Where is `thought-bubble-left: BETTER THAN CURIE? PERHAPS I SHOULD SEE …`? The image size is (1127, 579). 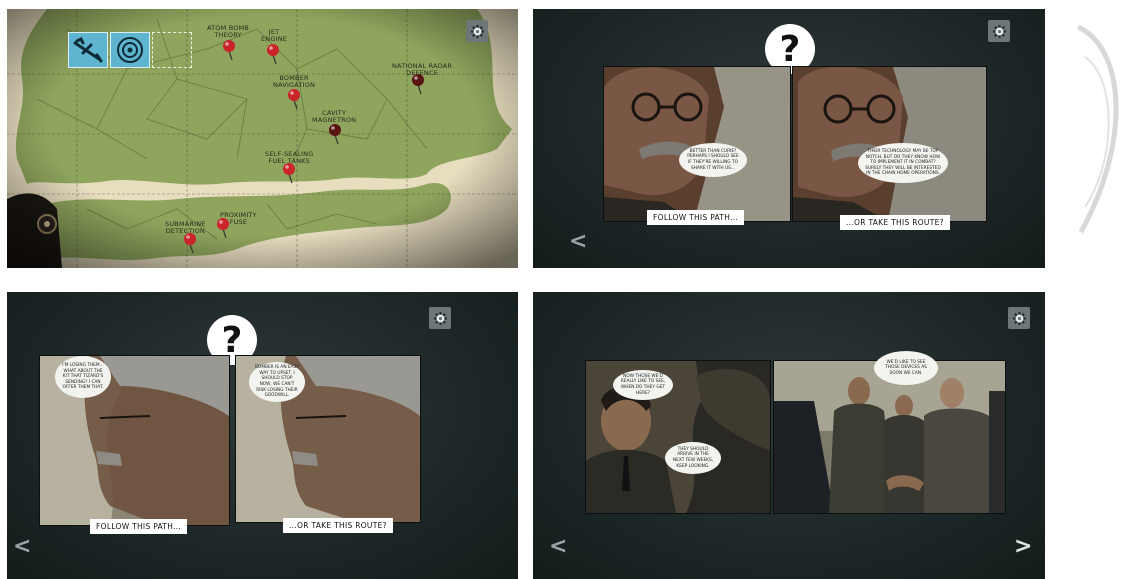 thought-bubble-left: BETTER THAN CURIE? PERHAPS I SHOULD SEE … is located at coordinates (713, 160).